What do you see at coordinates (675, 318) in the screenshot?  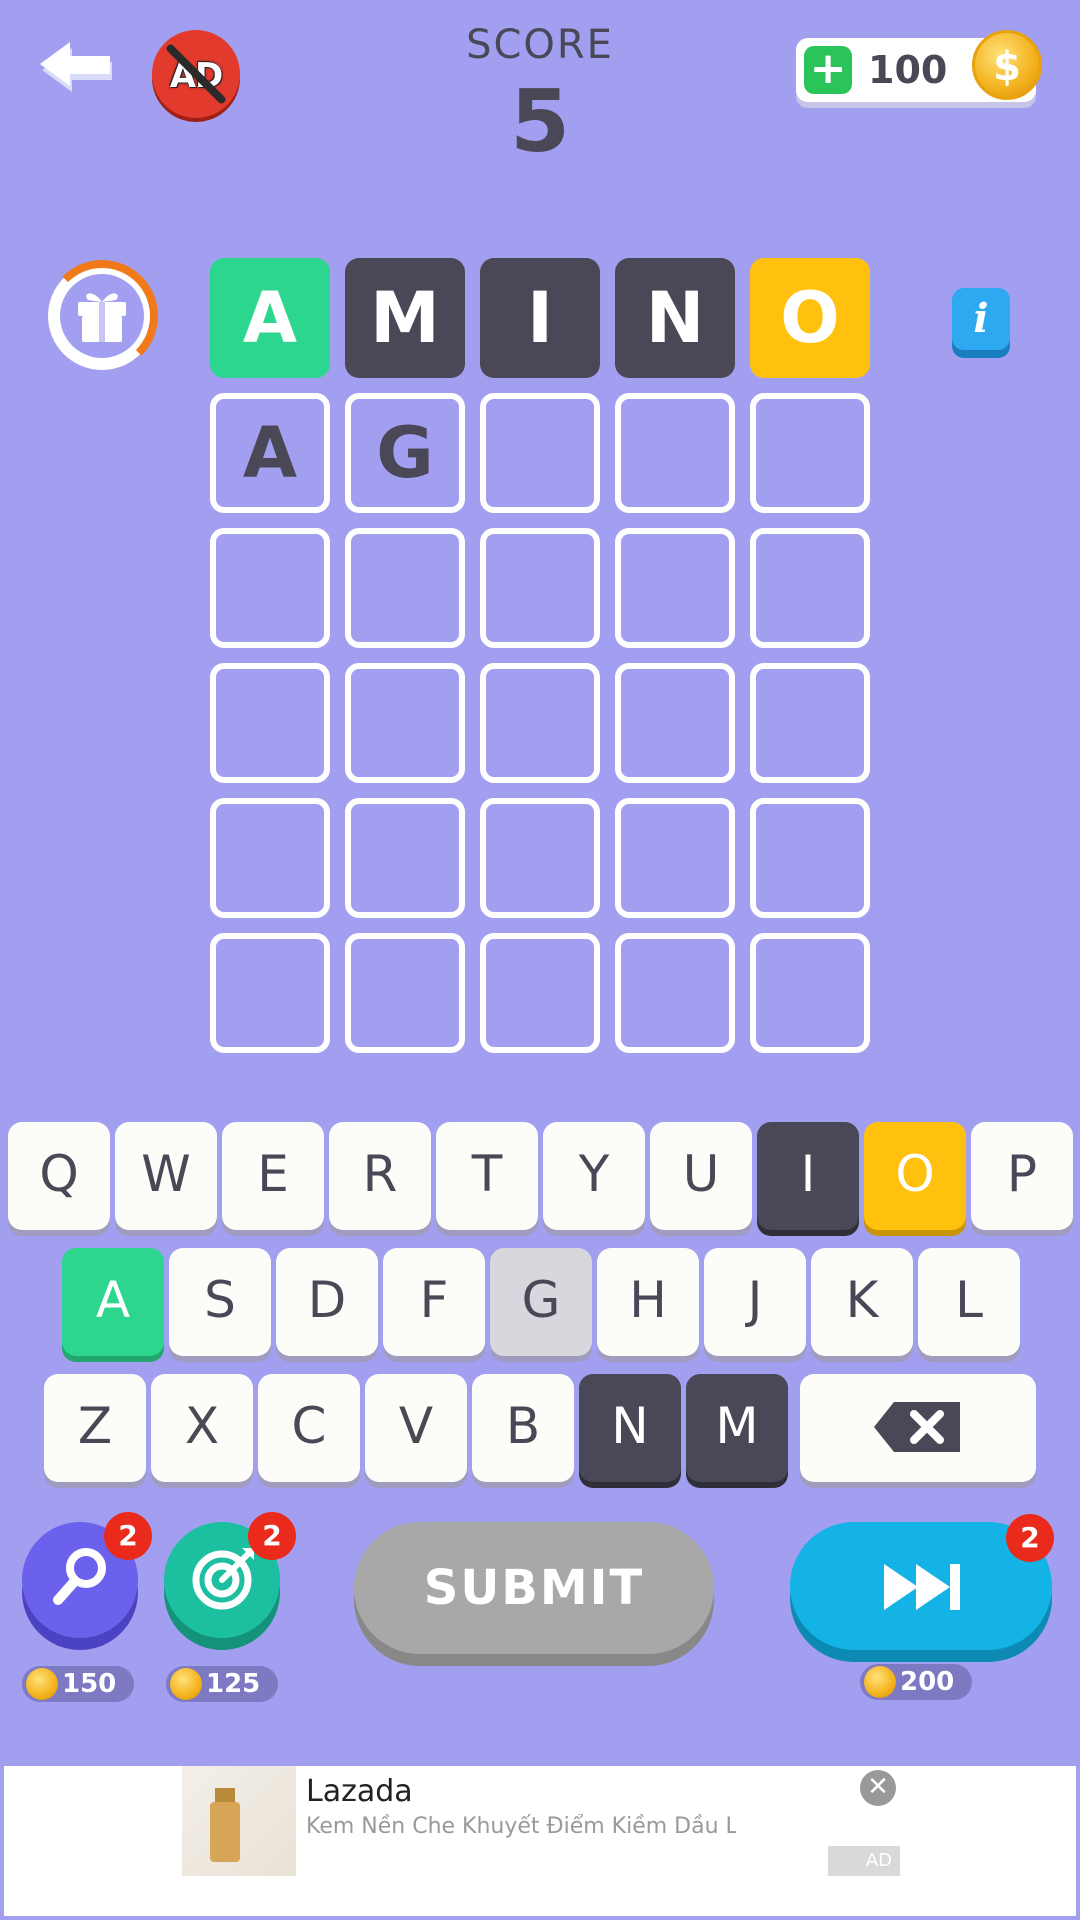 I see `grid-cell: N` at bounding box center [675, 318].